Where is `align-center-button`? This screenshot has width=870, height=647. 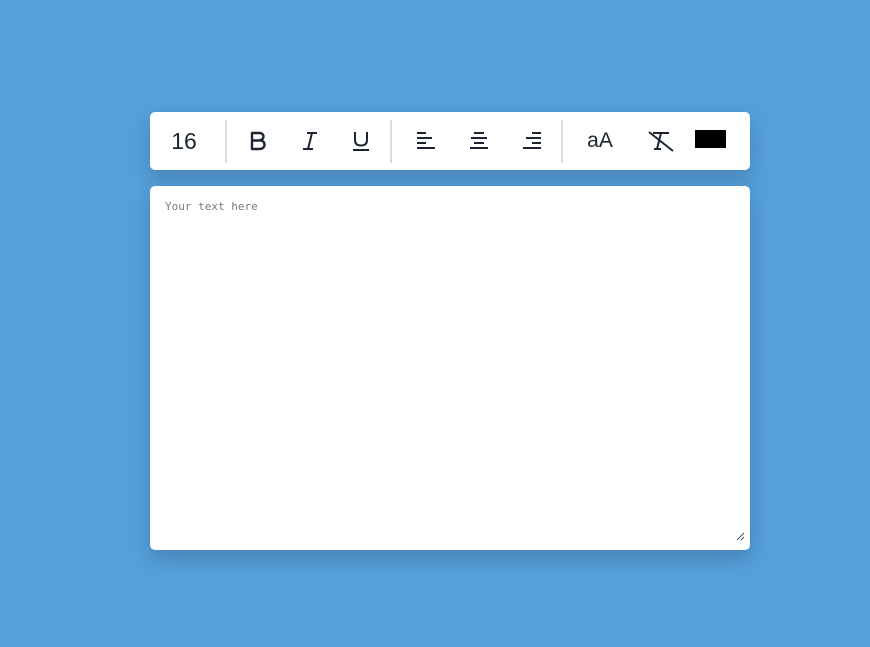 align-center-button is located at coordinates (479, 141).